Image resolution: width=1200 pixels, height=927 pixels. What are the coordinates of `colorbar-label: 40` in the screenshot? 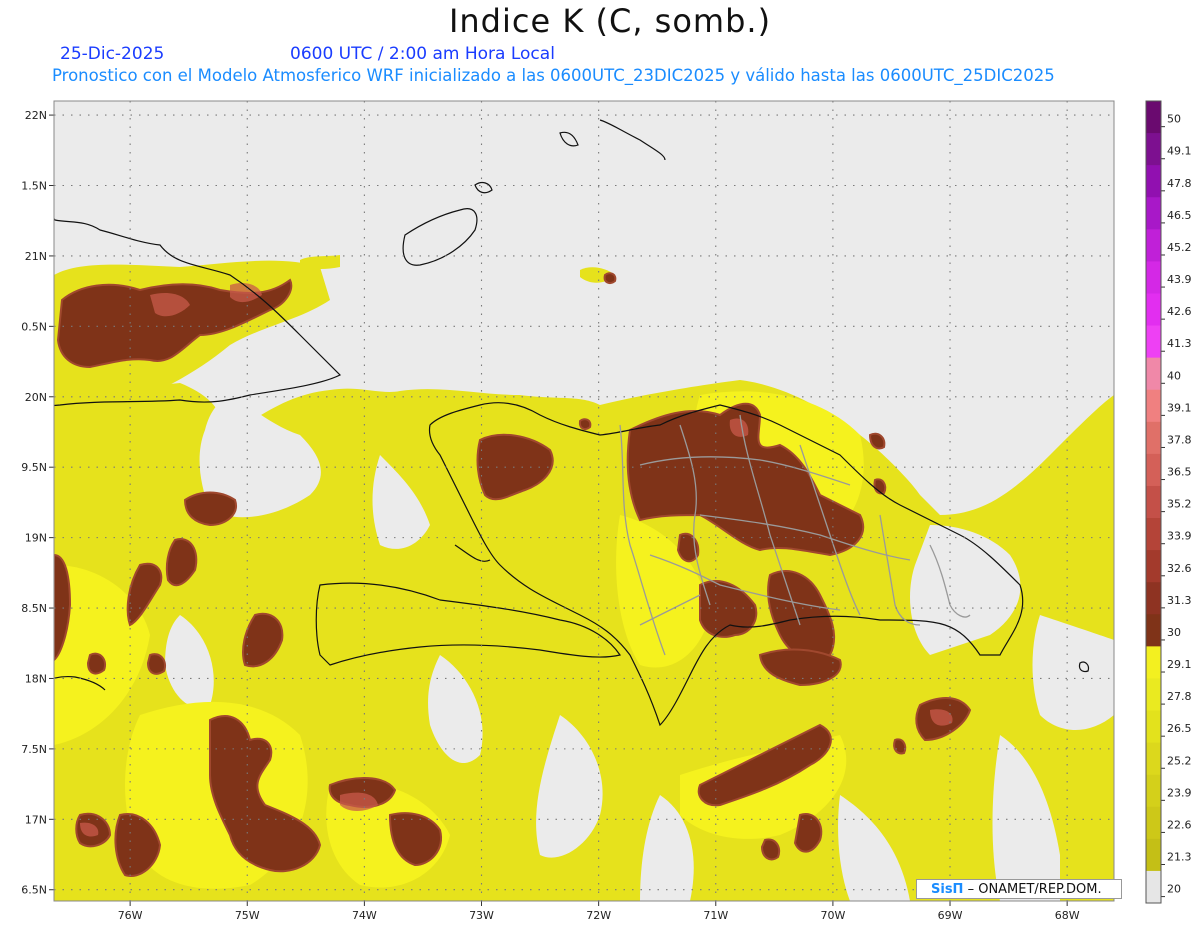 It's located at (1174, 375).